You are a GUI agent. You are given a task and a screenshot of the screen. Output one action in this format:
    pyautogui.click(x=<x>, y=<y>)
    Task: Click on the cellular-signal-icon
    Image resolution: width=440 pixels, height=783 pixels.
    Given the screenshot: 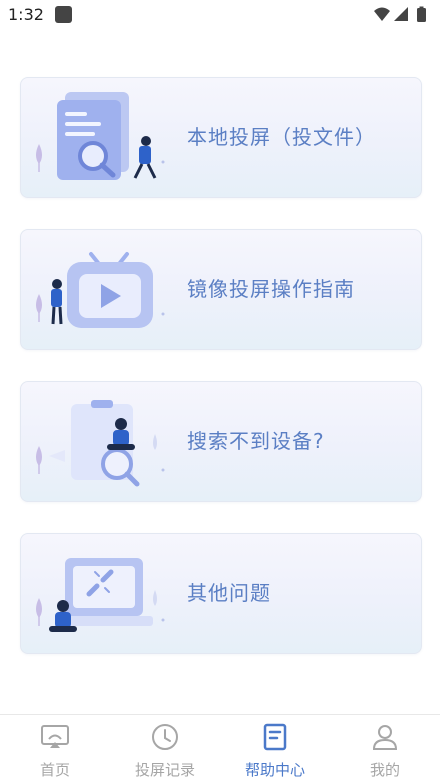 What is the action you would take?
    pyautogui.click(x=401, y=14)
    